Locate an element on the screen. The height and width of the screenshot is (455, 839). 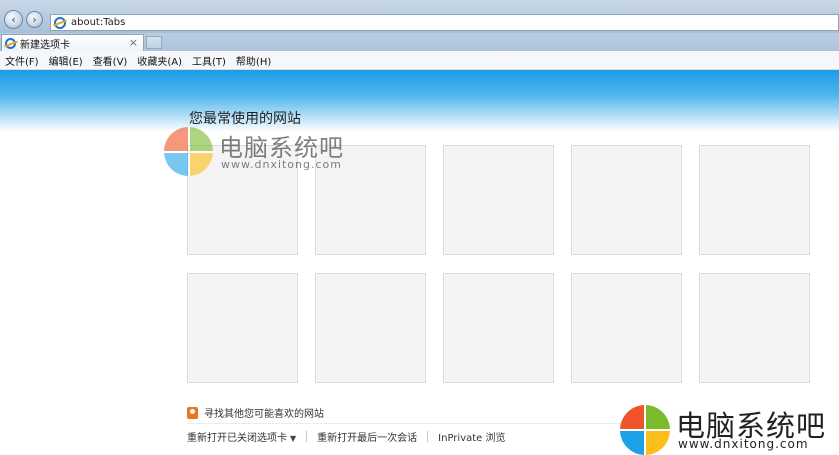
discover-sites-link: 寻找其他您可能喜欢的网站 is located at coordinates (255, 412).